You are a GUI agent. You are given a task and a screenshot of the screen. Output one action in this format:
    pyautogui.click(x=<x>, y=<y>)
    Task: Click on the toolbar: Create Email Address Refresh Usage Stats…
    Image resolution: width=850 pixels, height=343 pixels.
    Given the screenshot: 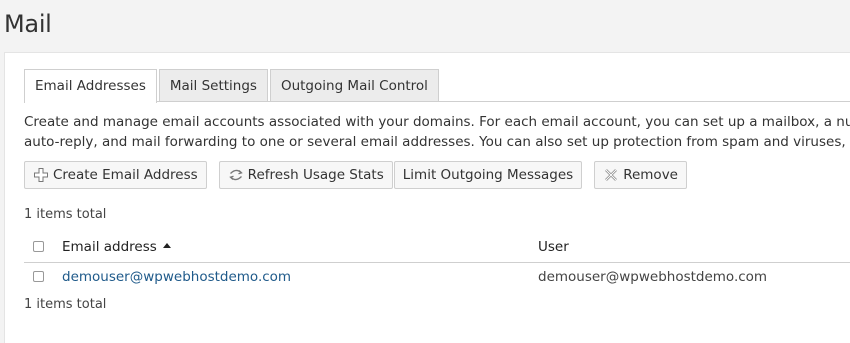 What is the action you would take?
    pyautogui.click(x=355, y=175)
    